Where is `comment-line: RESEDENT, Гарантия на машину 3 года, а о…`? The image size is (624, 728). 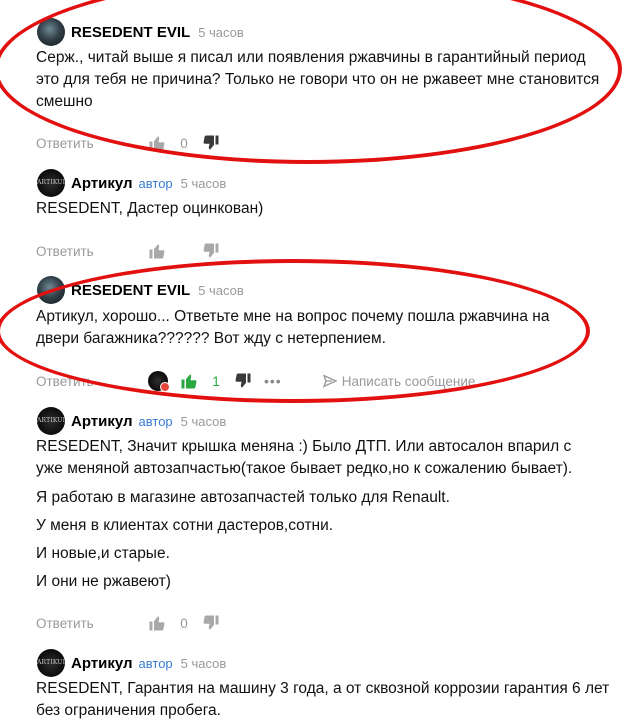
comment-line: RESEDENT, Гарантия на машину 3 года, а о… is located at coordinates (323, 699).